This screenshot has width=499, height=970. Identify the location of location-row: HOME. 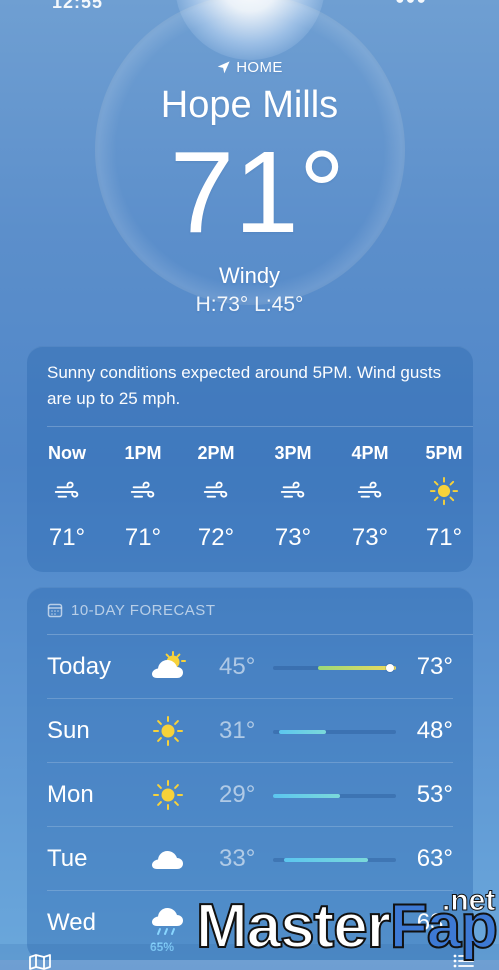
(249, 67).